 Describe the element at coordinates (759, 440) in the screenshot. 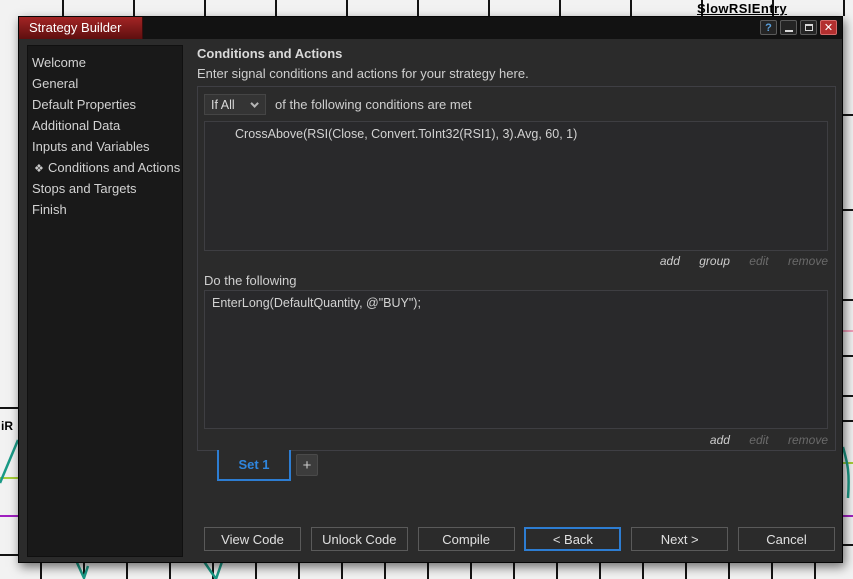

I see `edit-action-link: edit` at that location.